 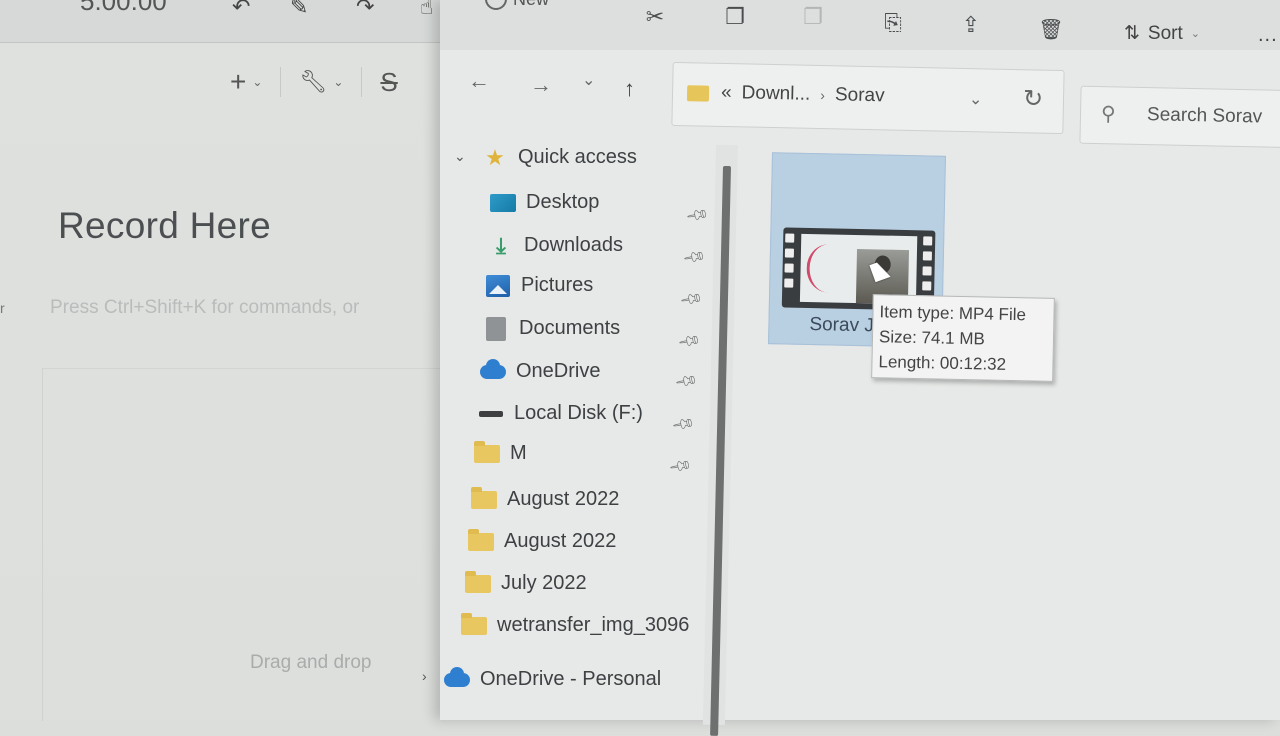 I want to click on desktop-icon, so click(x=503, y=202).